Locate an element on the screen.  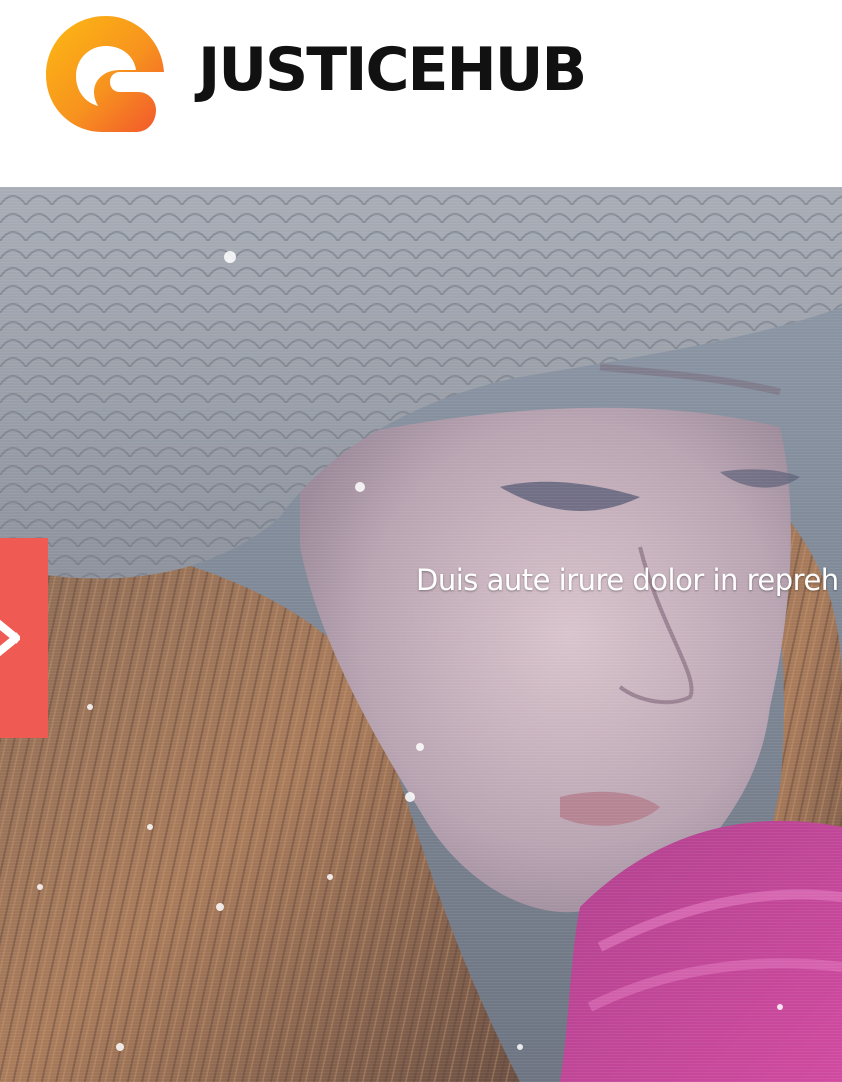
brand-name: JUSTICEHUB is located at coordinates (392, 70).